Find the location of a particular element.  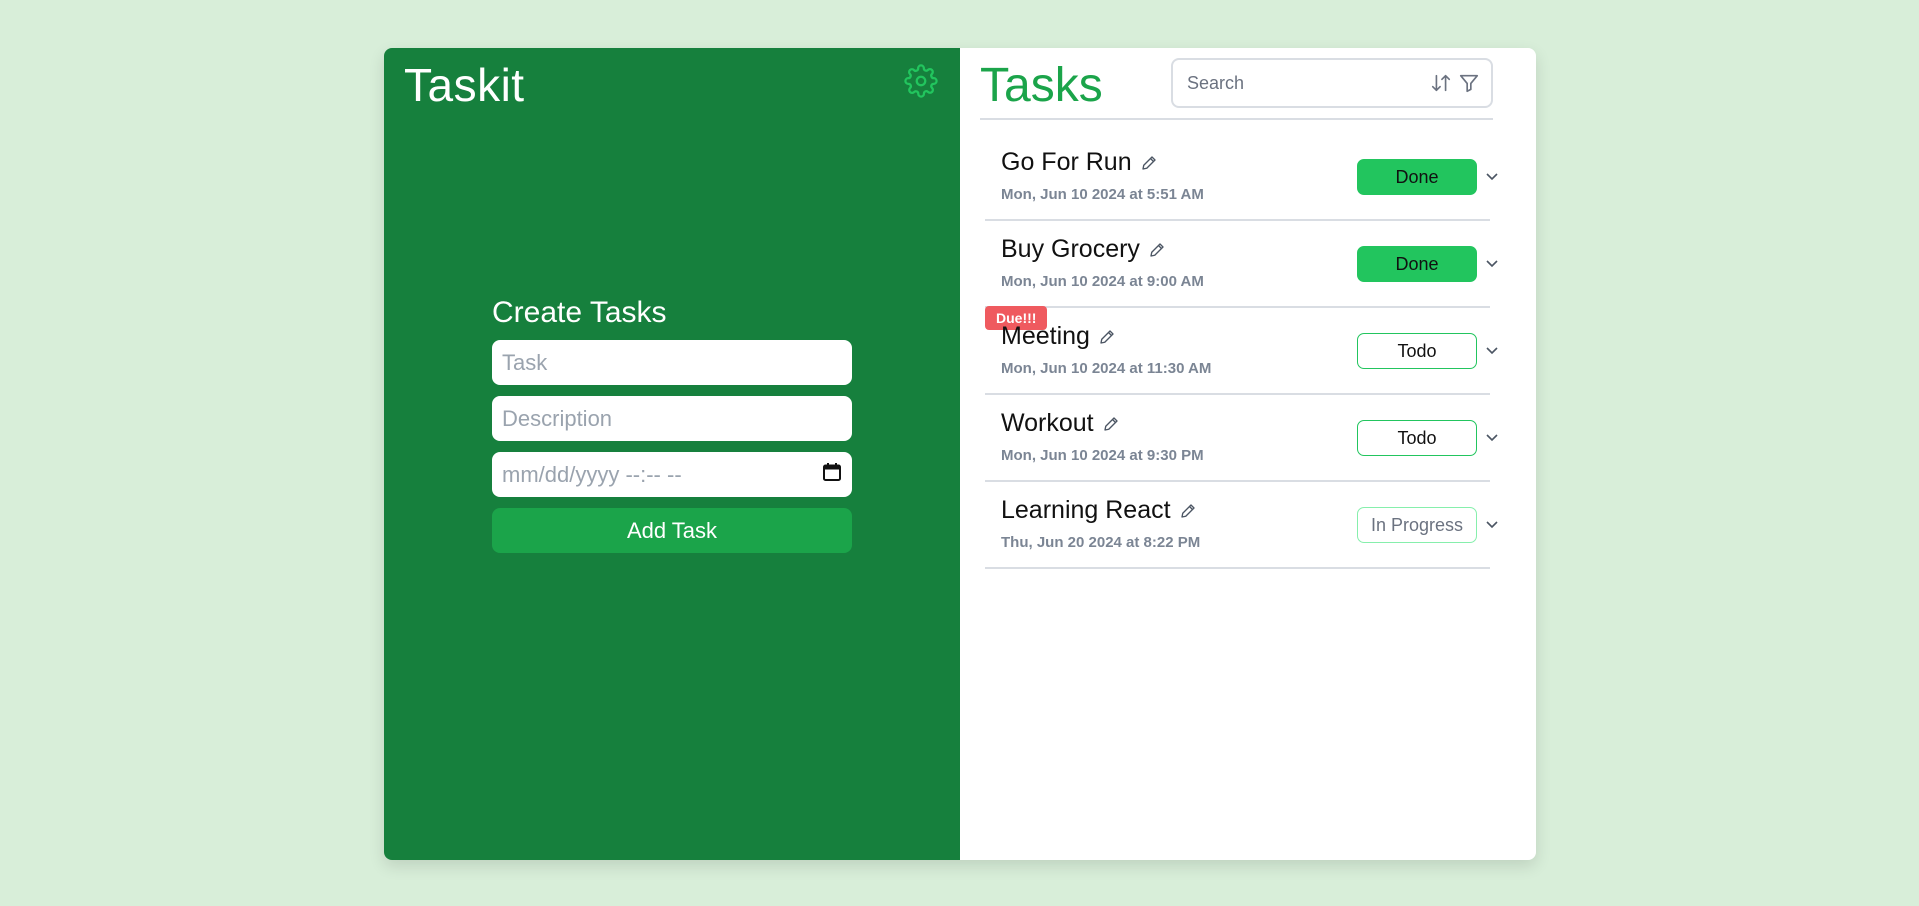

task-name: Meeting is located at coordinates (1045, 336).